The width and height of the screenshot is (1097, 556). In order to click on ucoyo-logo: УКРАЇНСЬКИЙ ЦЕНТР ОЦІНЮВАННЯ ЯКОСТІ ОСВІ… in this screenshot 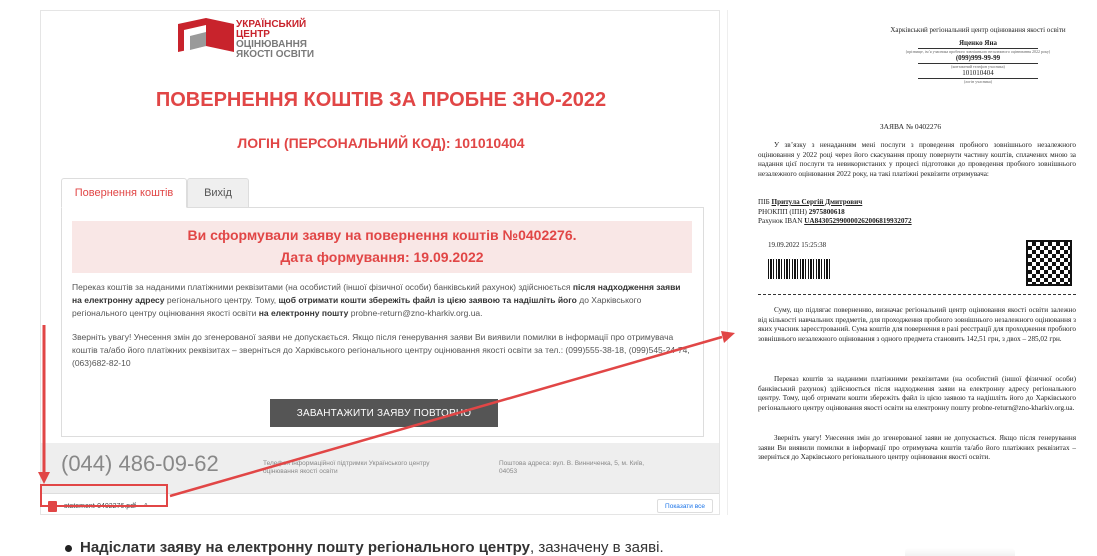, I will do `click(256, 43)`.